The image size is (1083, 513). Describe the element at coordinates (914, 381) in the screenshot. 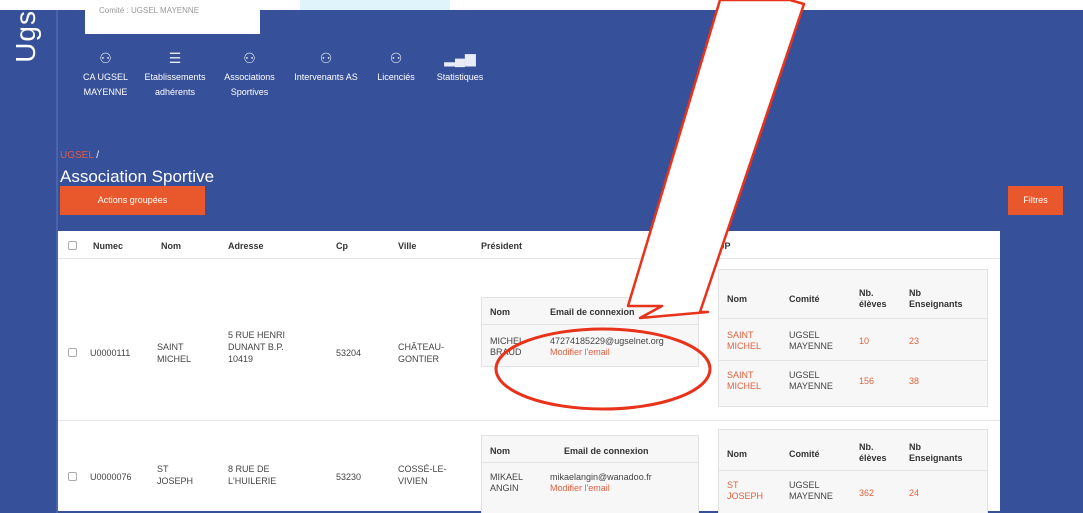

I see `up-enseignants: 38` at that location.